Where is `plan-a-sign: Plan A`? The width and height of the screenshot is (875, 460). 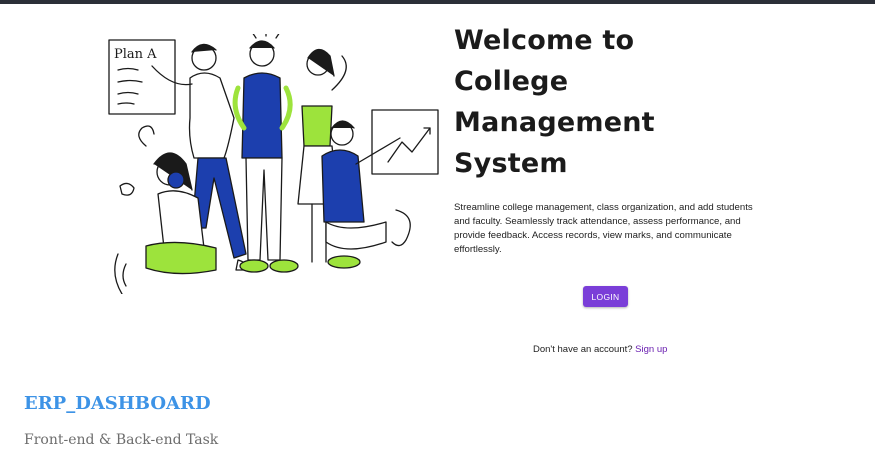 plan-a-sign: Plan A is located at coordinates (135, 54).